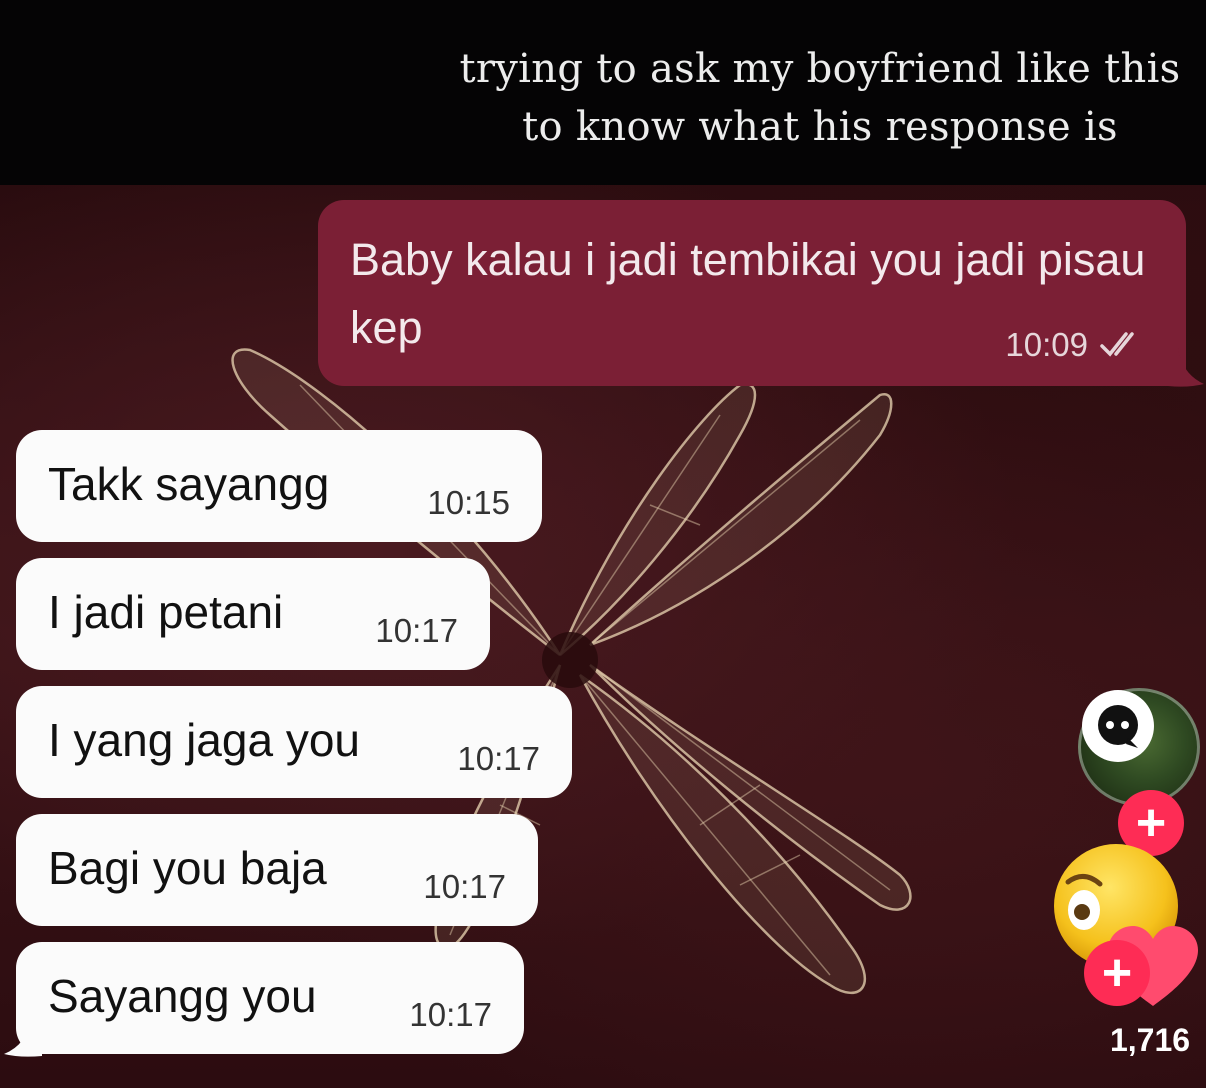  I want to click on chat-bubble-icon-glyph, so click(1118, 726).